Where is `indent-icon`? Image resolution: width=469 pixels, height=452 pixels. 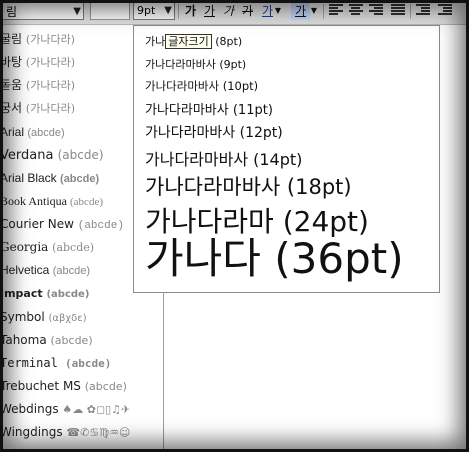 indent-icon is located at coordinates (445, 10).